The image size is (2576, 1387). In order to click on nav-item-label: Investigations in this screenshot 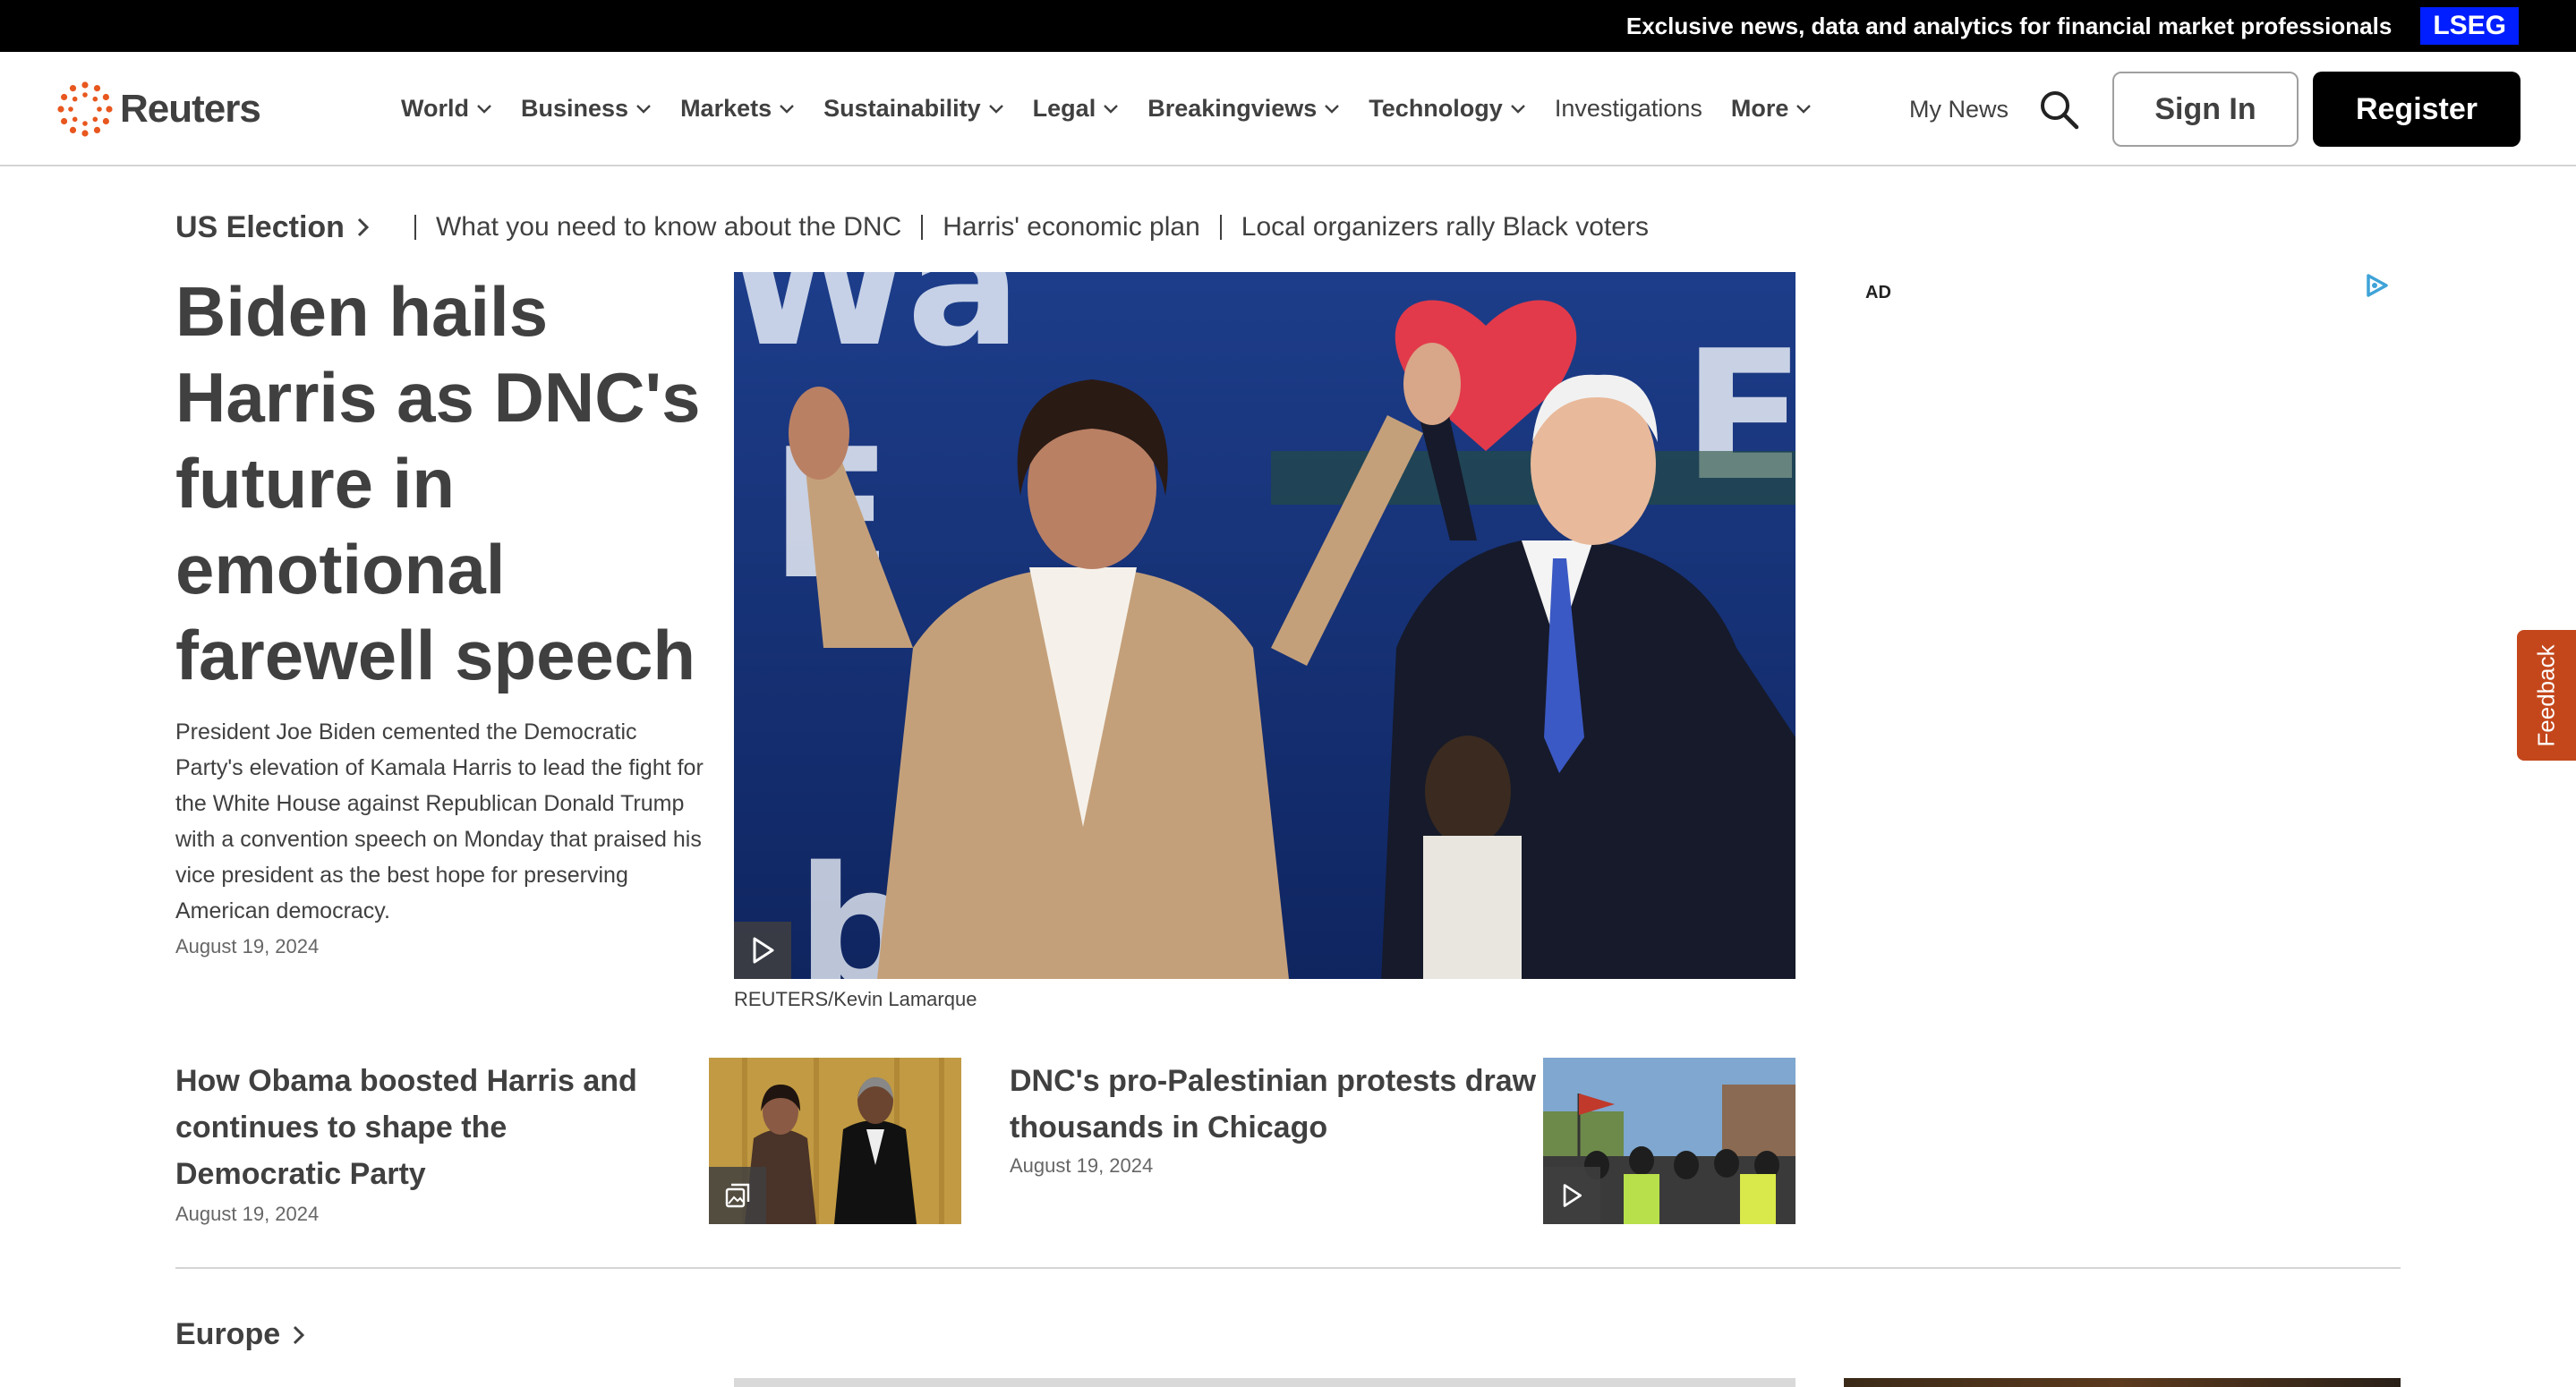, I will do `click(1628, 108)`.